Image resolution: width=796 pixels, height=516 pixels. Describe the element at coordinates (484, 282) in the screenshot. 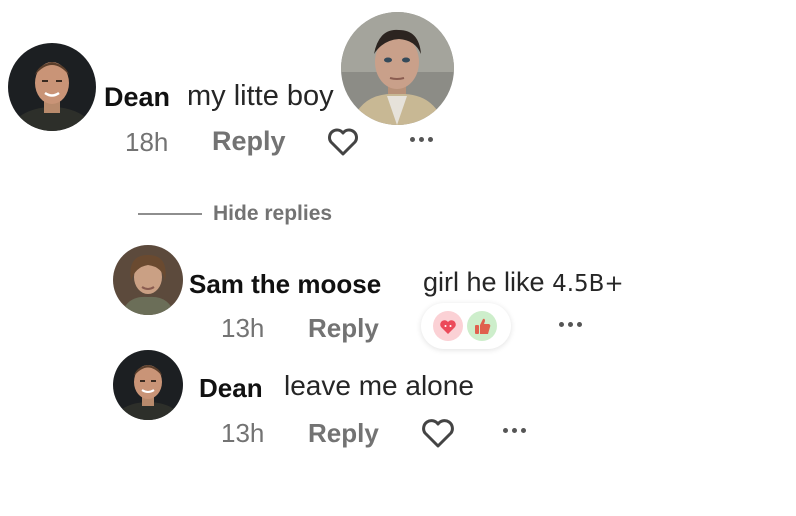

I see `reply-text-main: girl he like` at that location.